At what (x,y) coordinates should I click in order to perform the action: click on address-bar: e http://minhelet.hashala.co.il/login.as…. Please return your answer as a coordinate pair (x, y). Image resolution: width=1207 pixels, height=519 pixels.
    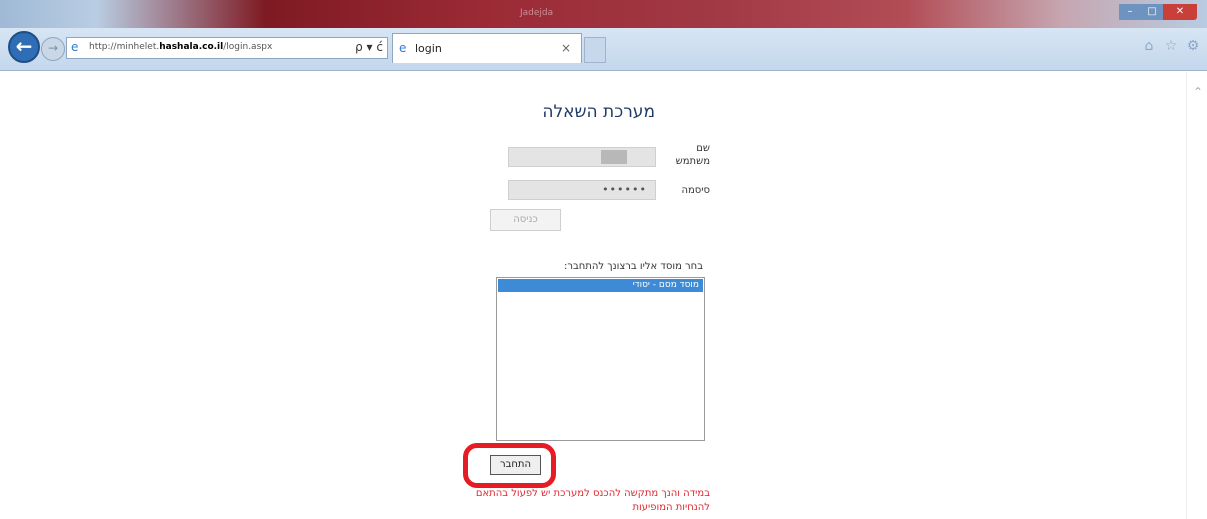
    Looking at the image, I should click on (227, 48).